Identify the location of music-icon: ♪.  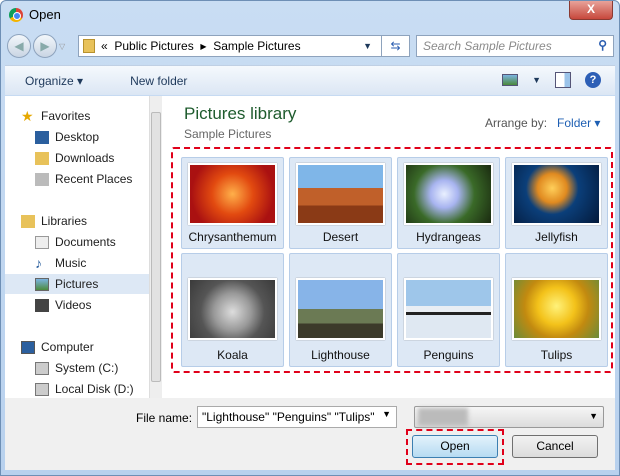
(38, 262).